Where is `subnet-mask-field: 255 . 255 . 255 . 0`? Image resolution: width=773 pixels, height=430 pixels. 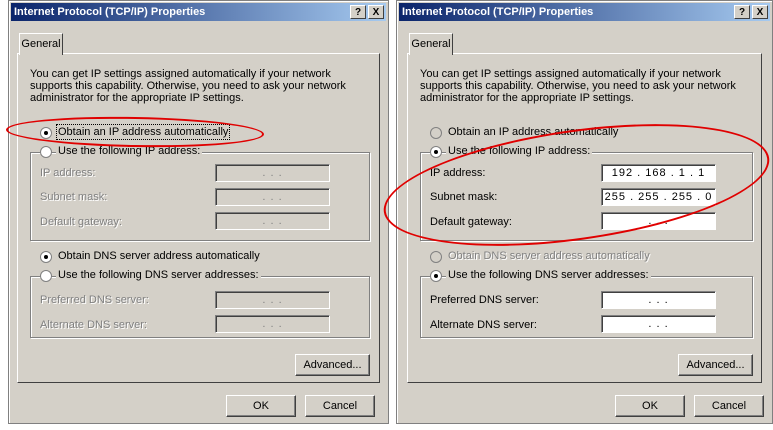 subnet-mask-field: 255 . 255 . 255 . 0 is located at coordinates (658, 197).